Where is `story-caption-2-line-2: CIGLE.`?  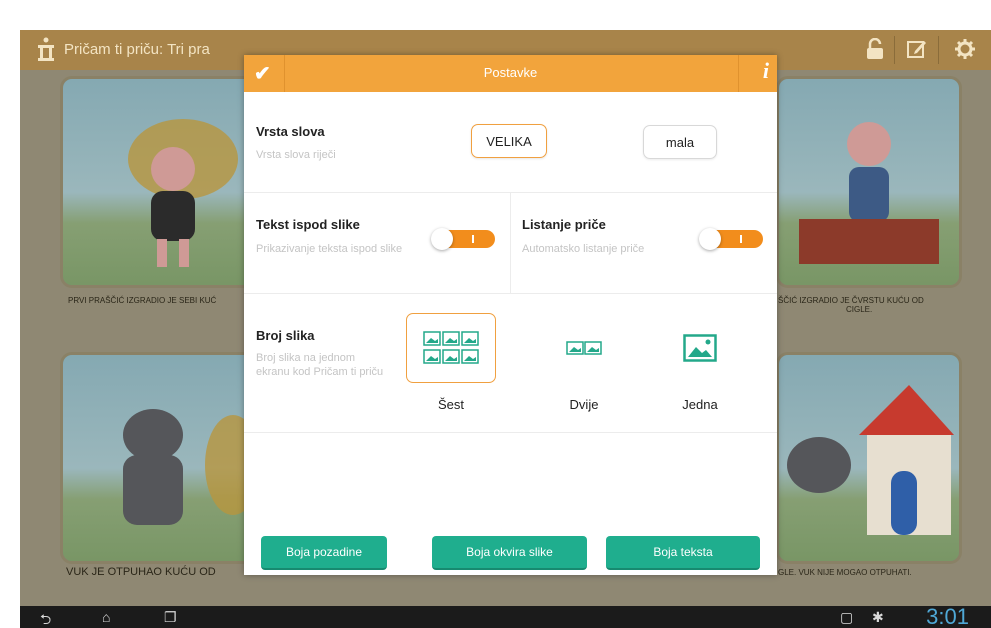 story-caption-2-line-2: CIGLE. is located at coordinates (859, 309).